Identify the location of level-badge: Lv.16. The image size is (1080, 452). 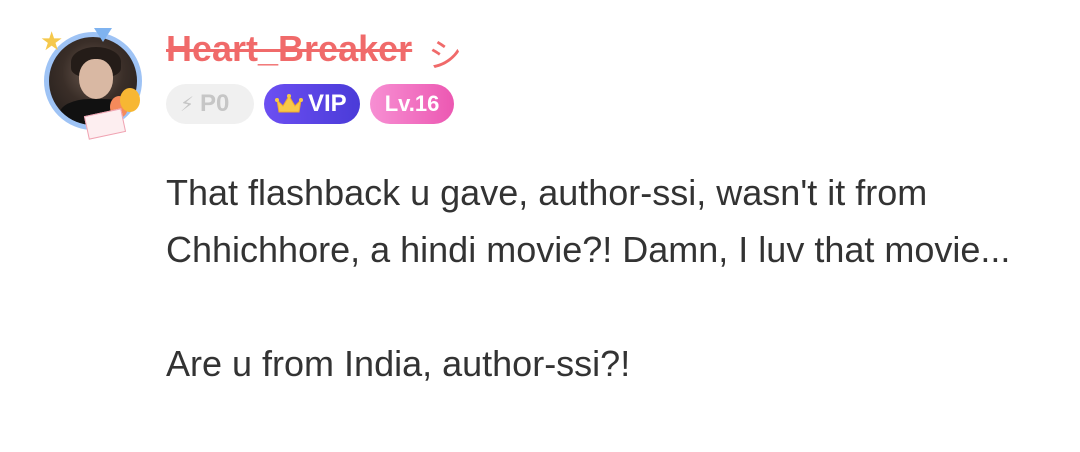
(412, 104).